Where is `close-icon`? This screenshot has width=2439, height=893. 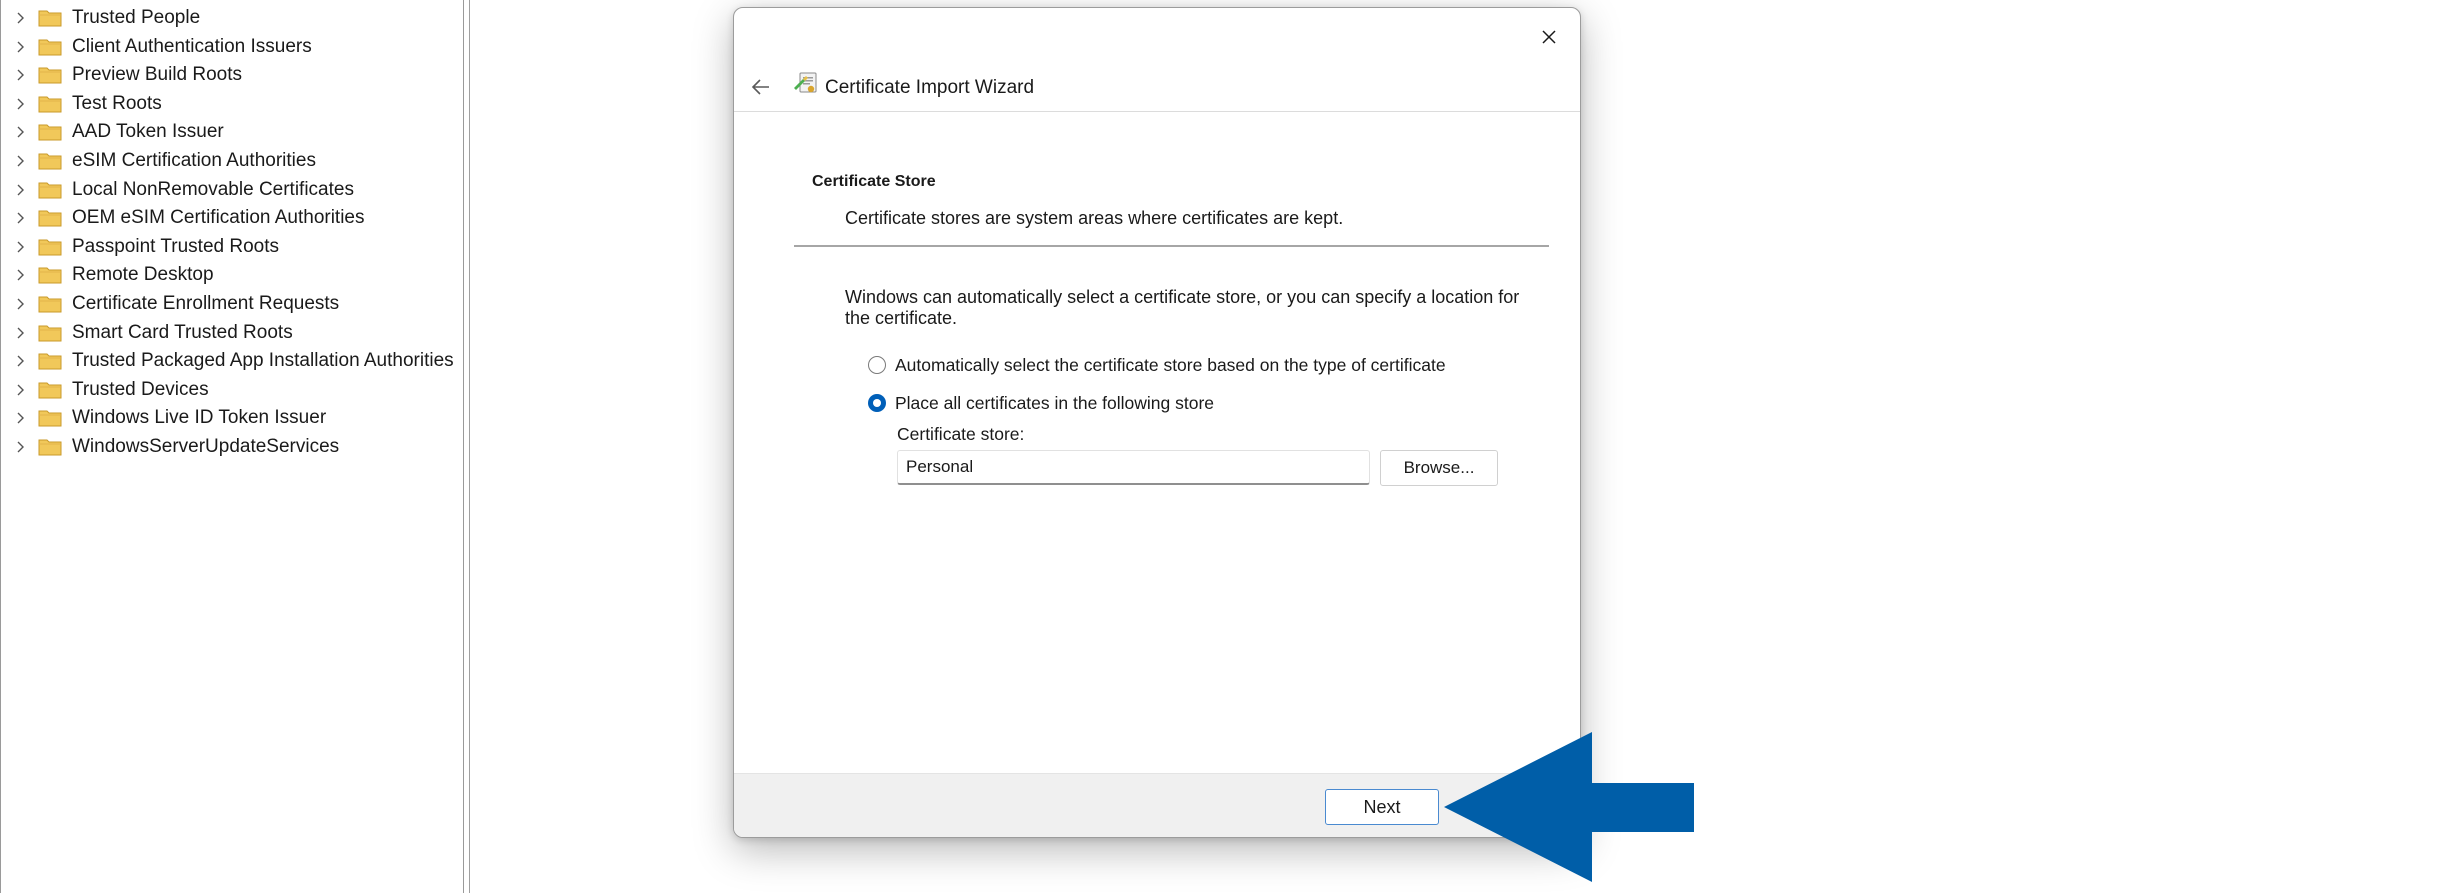
close-icon is located at coordinates (1549, 37).